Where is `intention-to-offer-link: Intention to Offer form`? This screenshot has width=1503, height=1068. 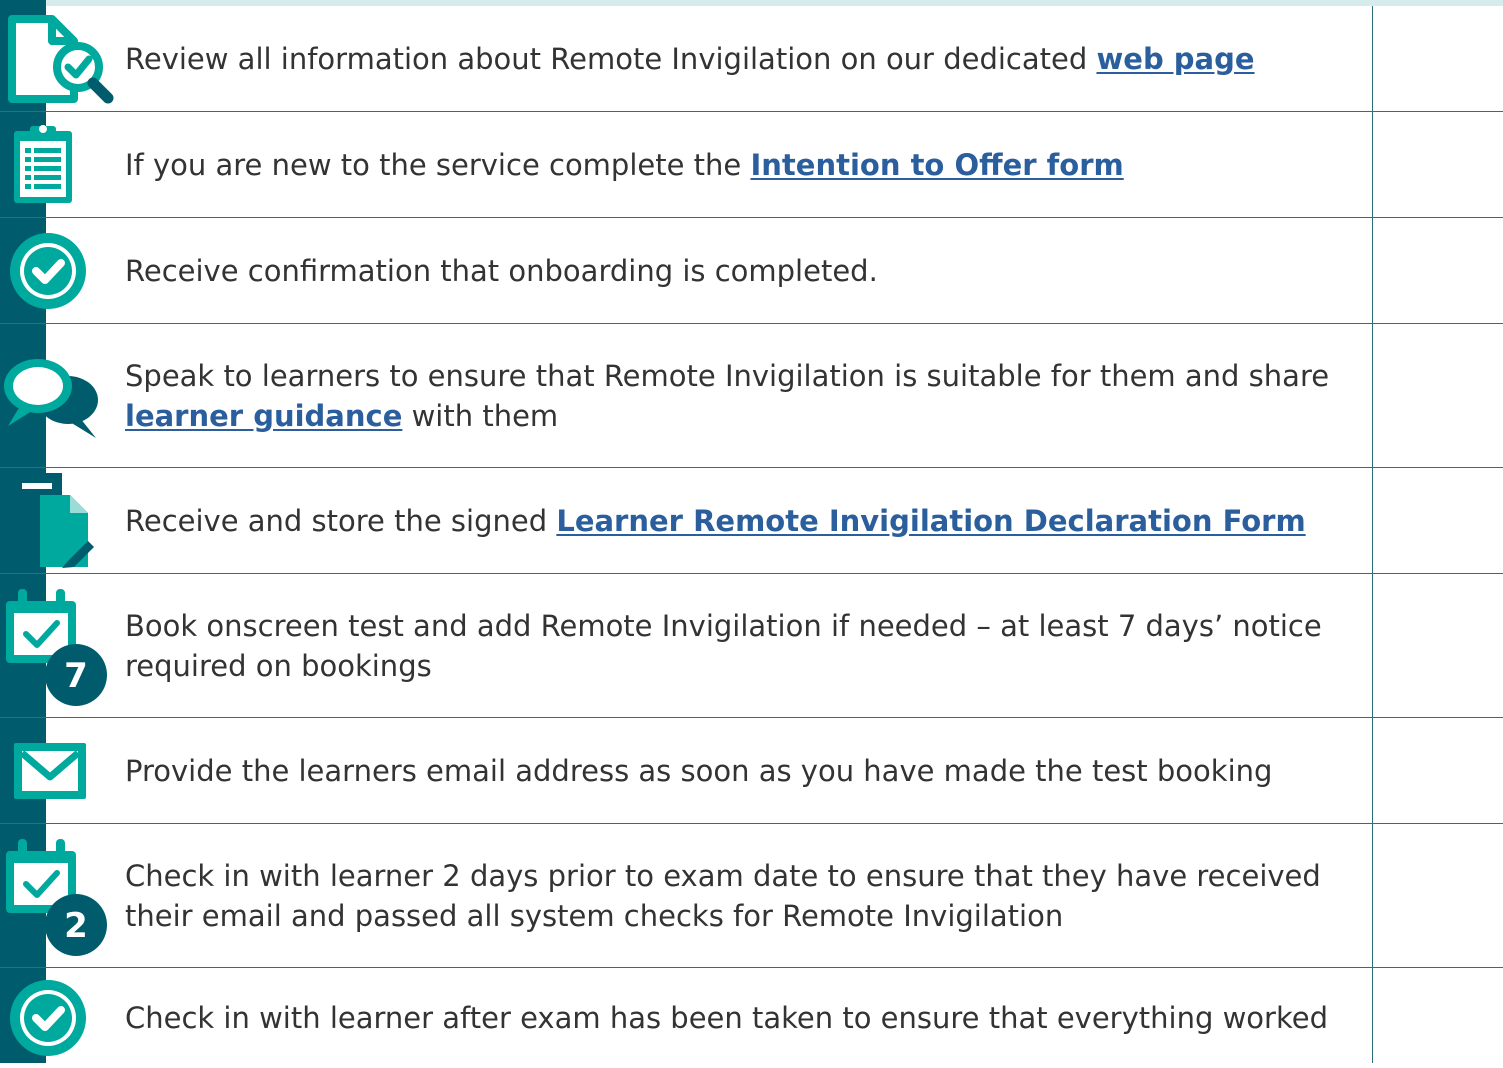 intention-to-offer-link: Intention to Offer form is located at coordinates (936, 165).